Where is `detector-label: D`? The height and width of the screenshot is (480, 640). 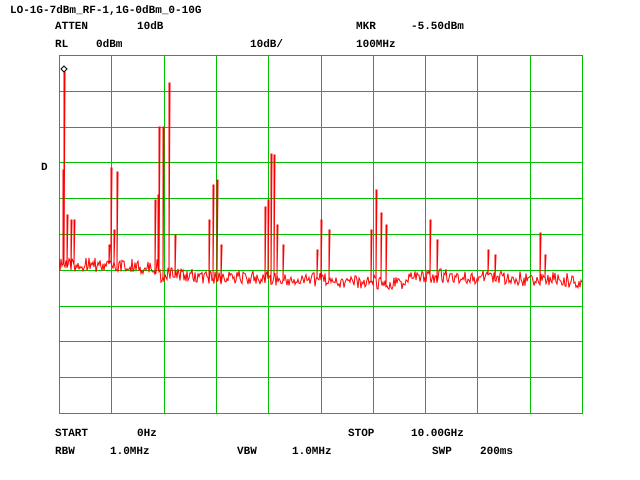
detector-label: D is located at coordinates (44, 167).